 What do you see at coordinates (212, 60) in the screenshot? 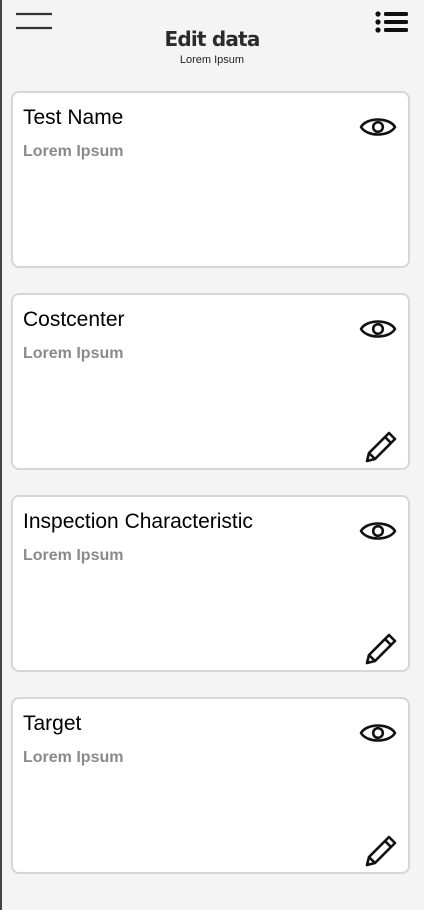
I see `page-subtitle: Lorem Ipsum` at bounding box center [212, 60].